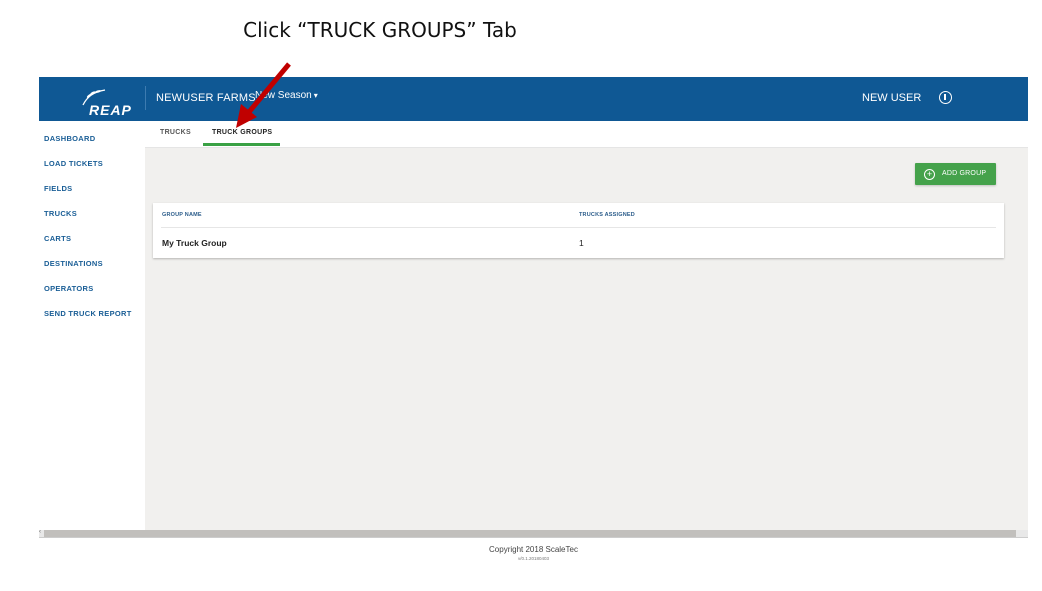  Describe the element at coordinates (945, 97) in the screenshot. I see `user-circle-icon` at that location.